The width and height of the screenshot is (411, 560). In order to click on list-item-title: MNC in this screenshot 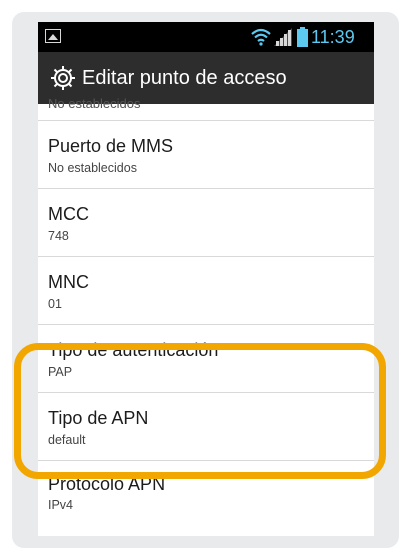, I will do `click(68, 282)`.